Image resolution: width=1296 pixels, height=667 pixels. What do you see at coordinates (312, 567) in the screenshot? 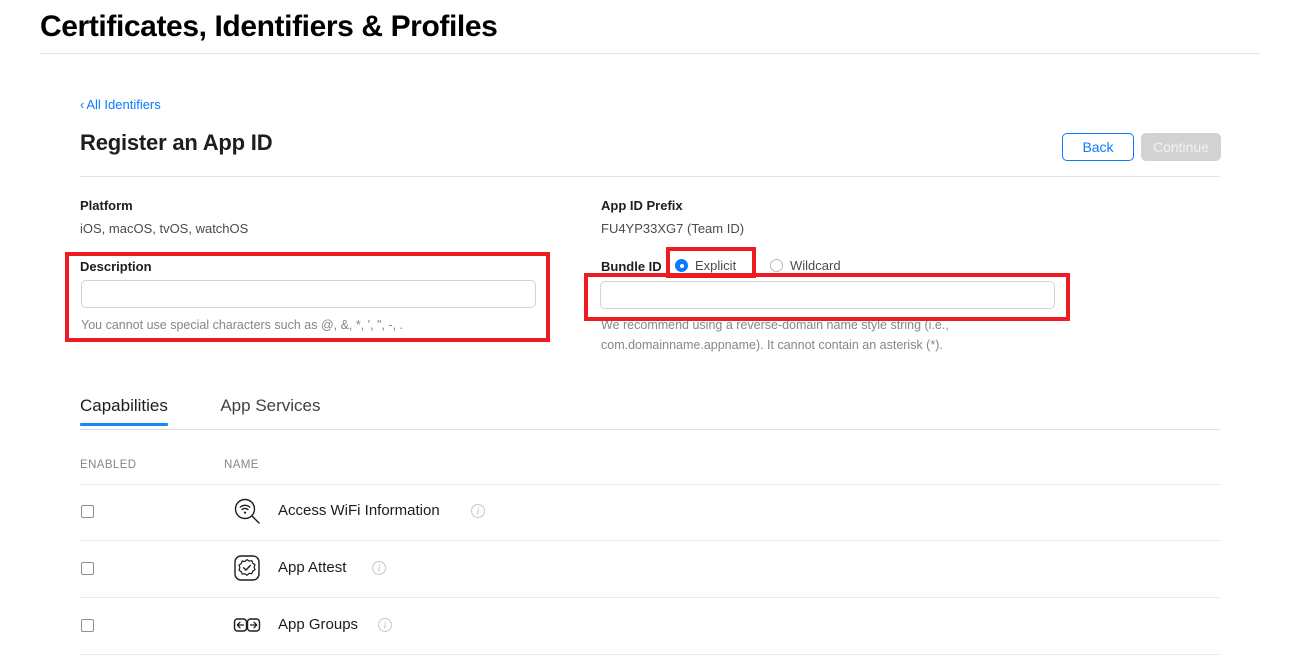
I see `capability-name: App Attest` at bounding box center [312, 567].